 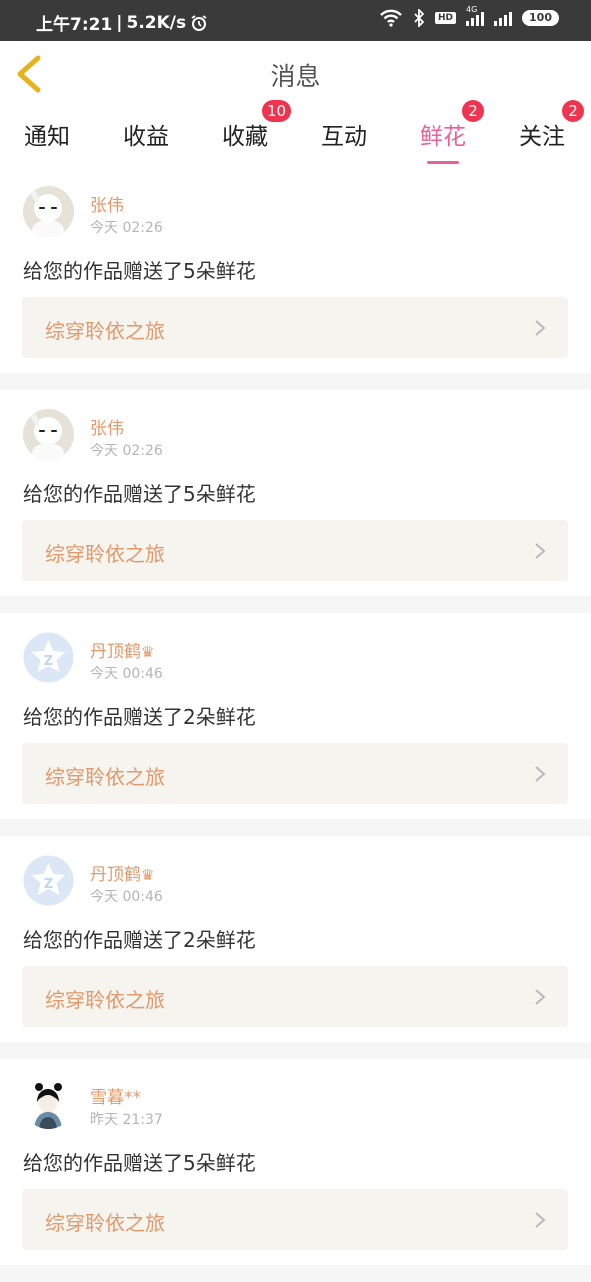 What do you see at coordinates (443, 162) in the screenshot?
I see `active-tab-indicator` at bounding box center [443, 162].